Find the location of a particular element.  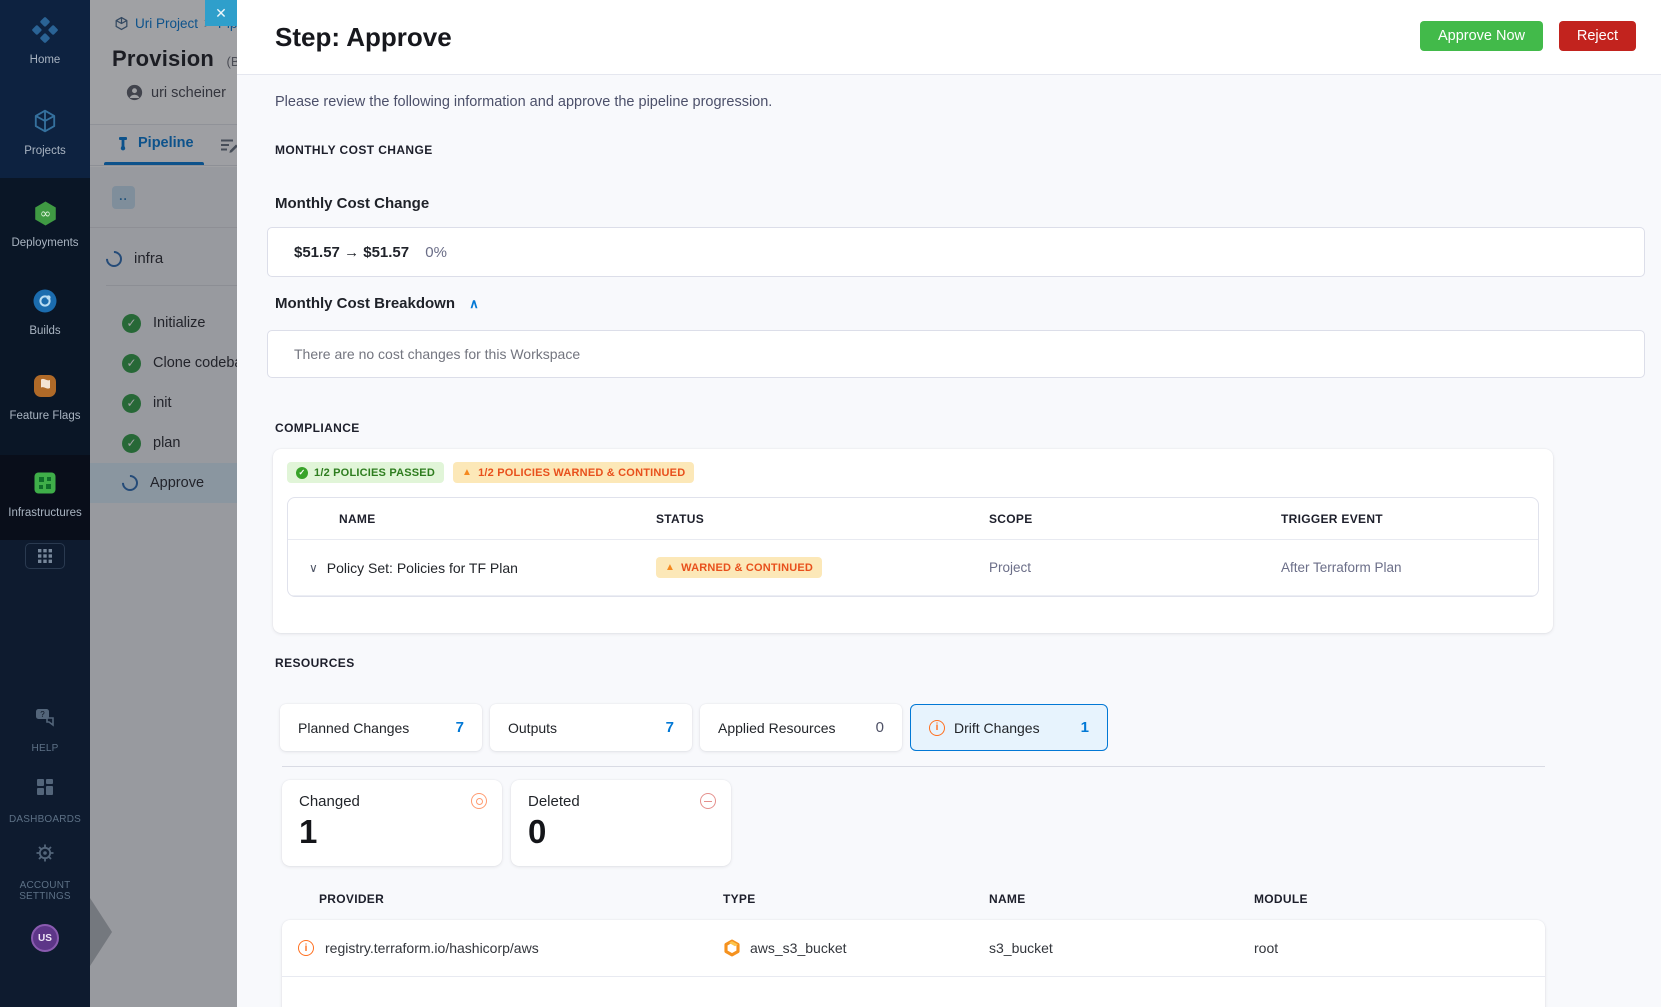

sidebar-item-feature-flags: Feature Flags is located at coordinates (45, 397).